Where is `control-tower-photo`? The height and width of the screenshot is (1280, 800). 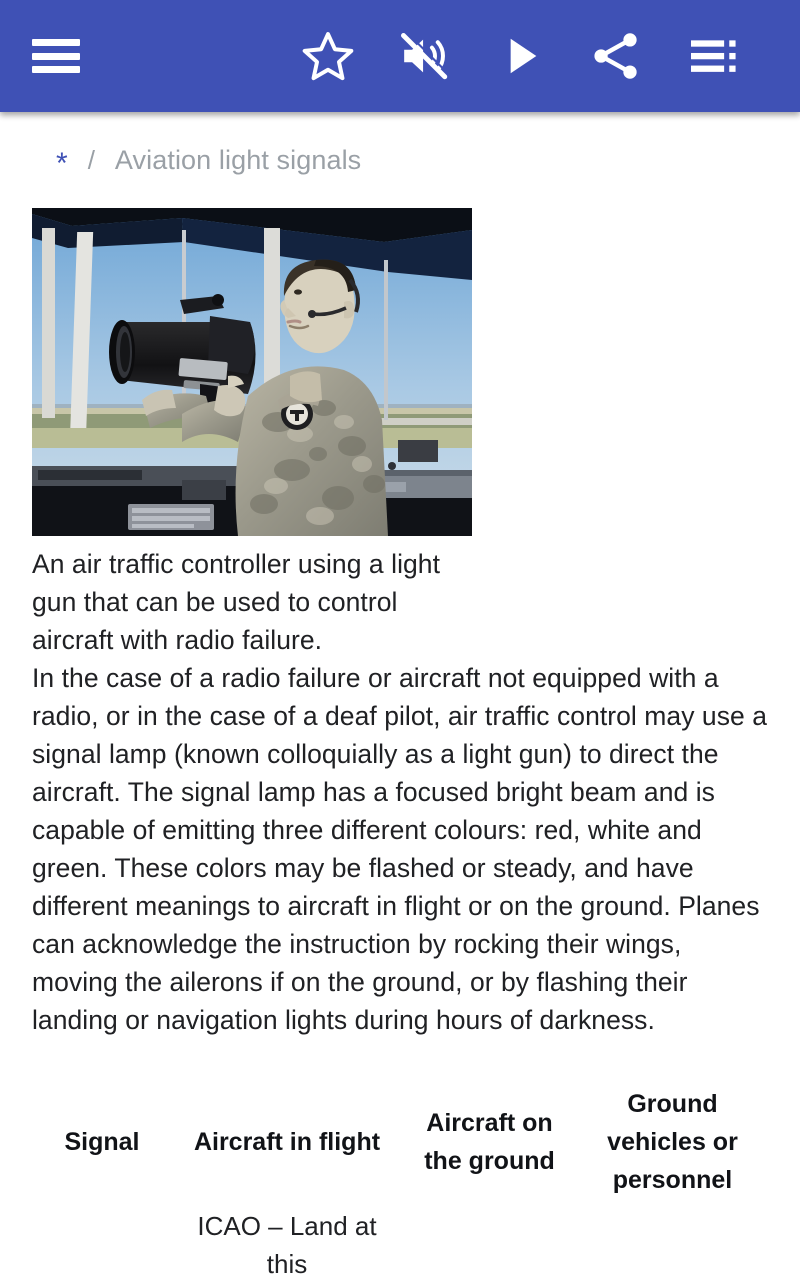
control-tower-photo is located at coordinates (252, 372).